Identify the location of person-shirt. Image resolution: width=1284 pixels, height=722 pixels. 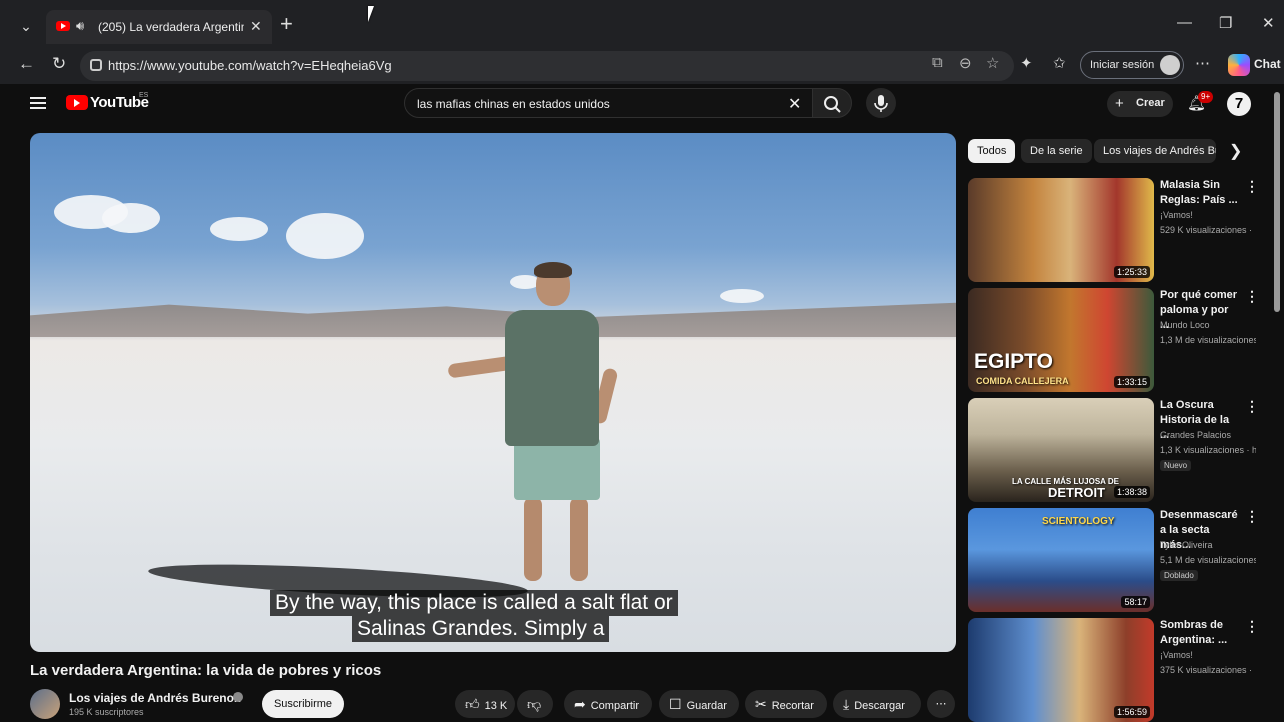
(552, 378).